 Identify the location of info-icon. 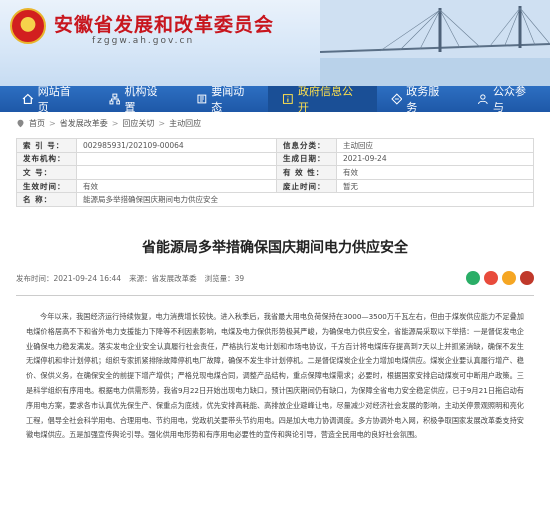
(288, 99).